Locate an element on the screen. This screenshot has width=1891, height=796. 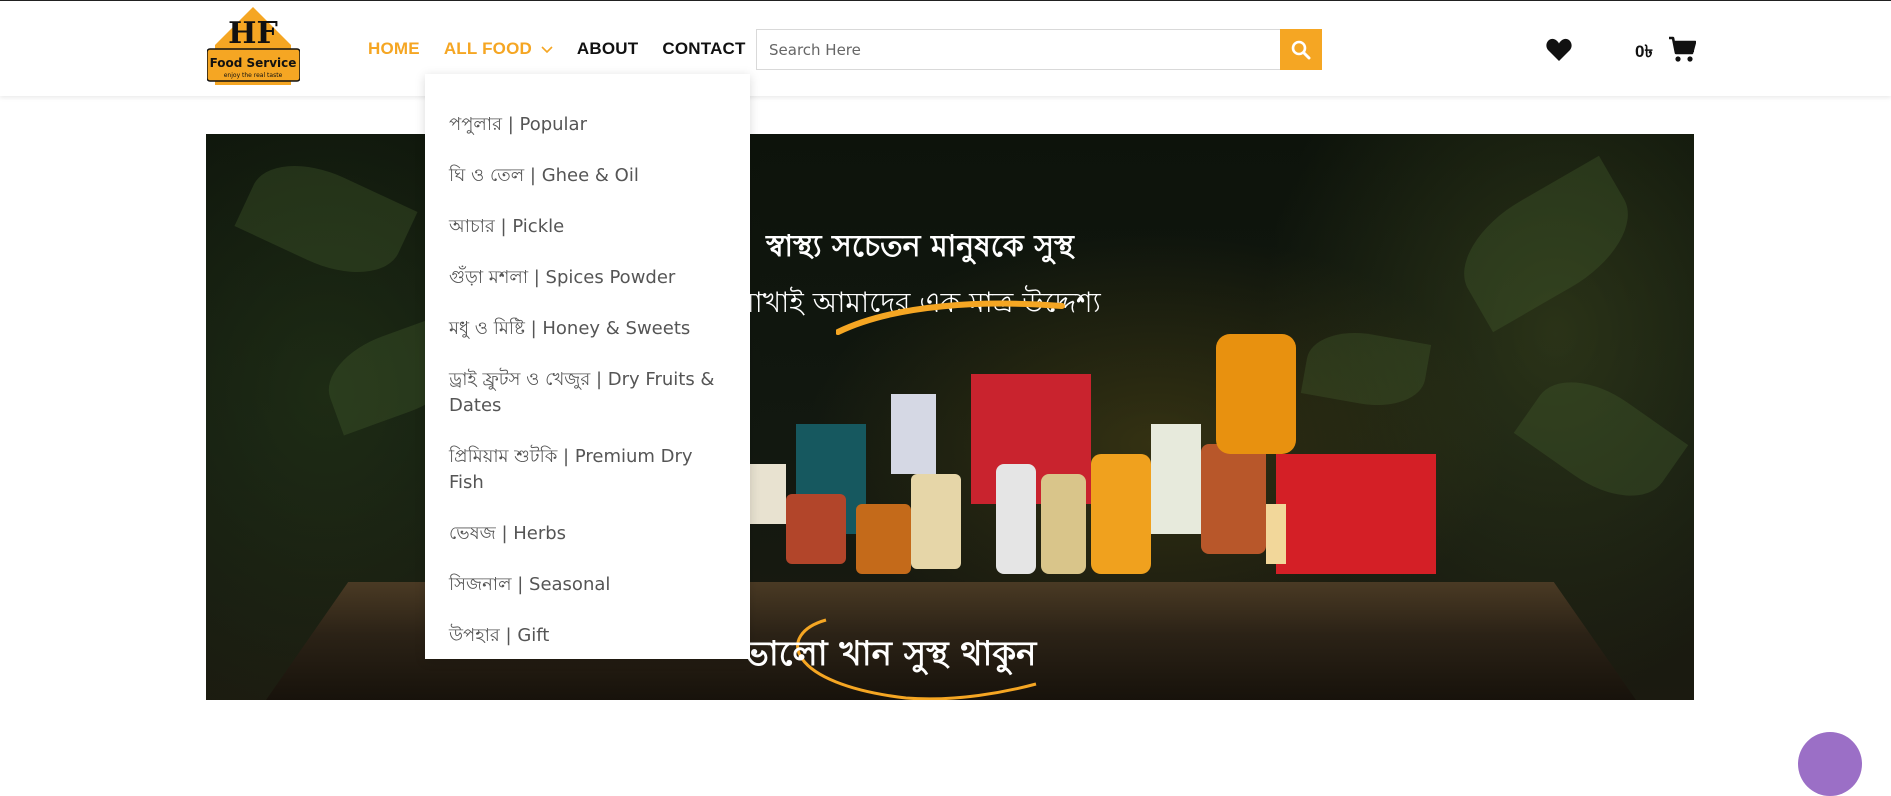
menu-item-honey-sweets: মধু ও মিষ্টি | Honey & Sweets is located at coordinates (587, 329).